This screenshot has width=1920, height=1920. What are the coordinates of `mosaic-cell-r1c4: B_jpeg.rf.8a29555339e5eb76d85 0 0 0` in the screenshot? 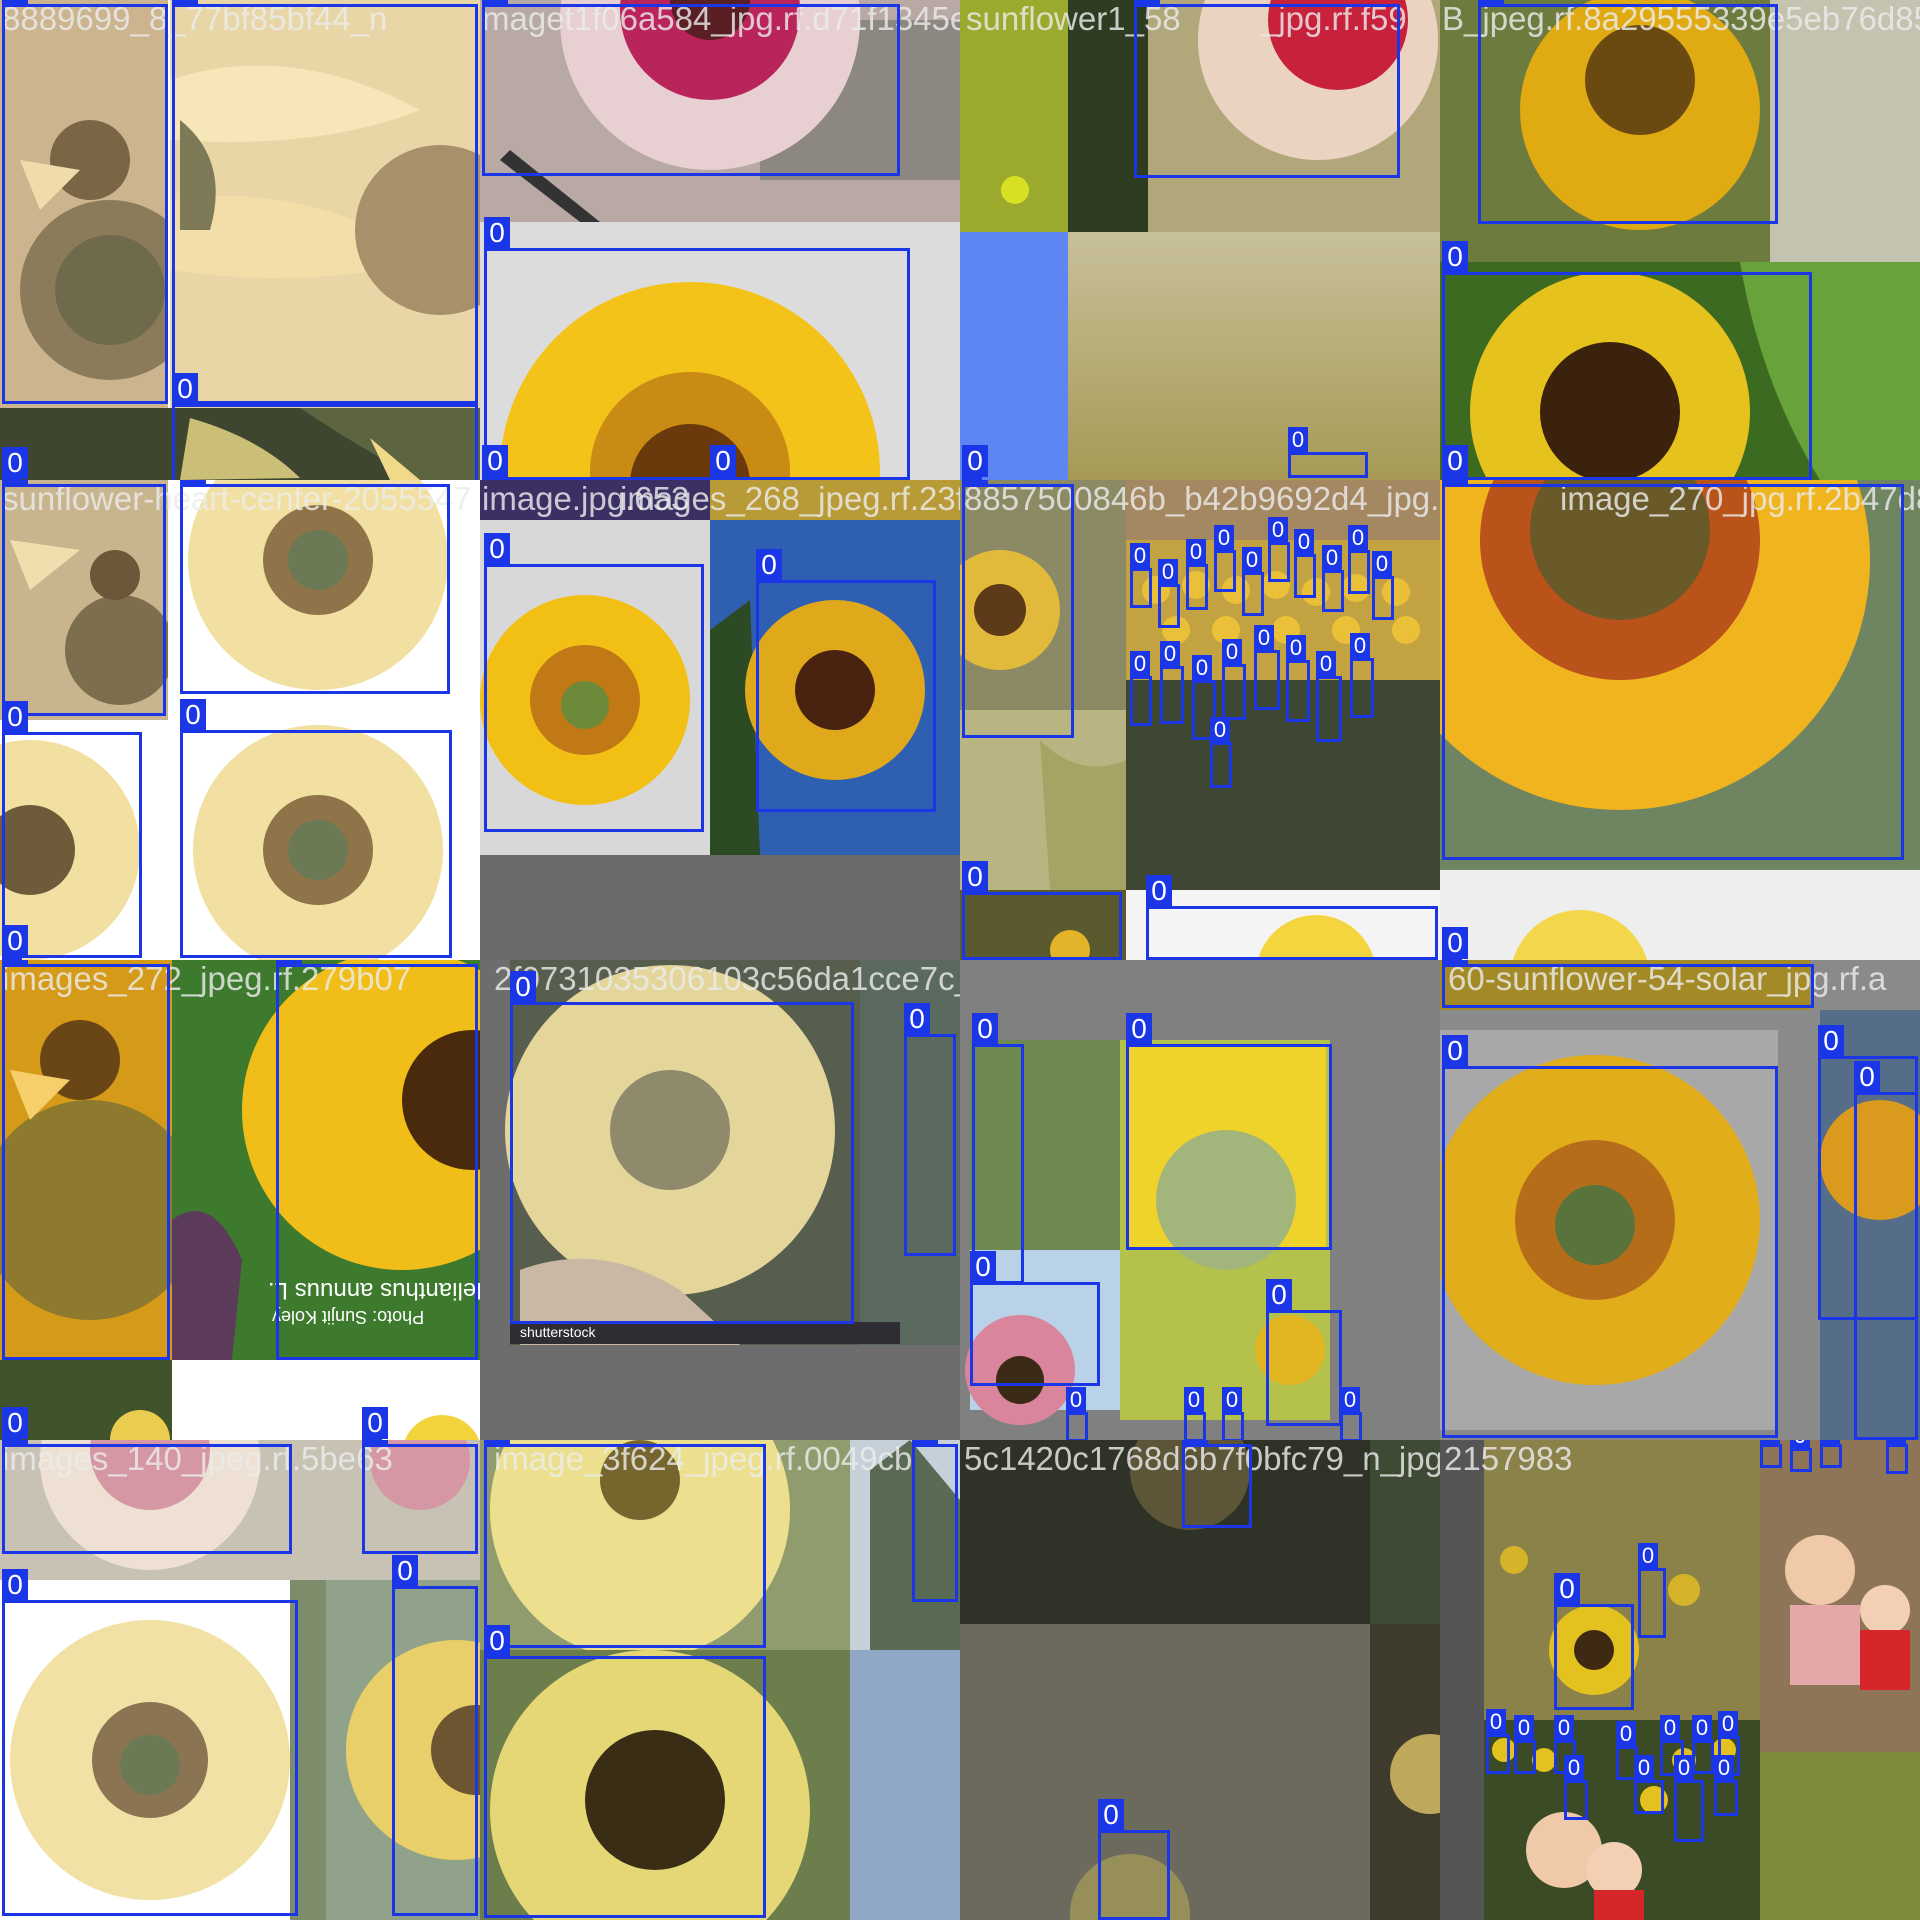 It's located at (1680, 240).